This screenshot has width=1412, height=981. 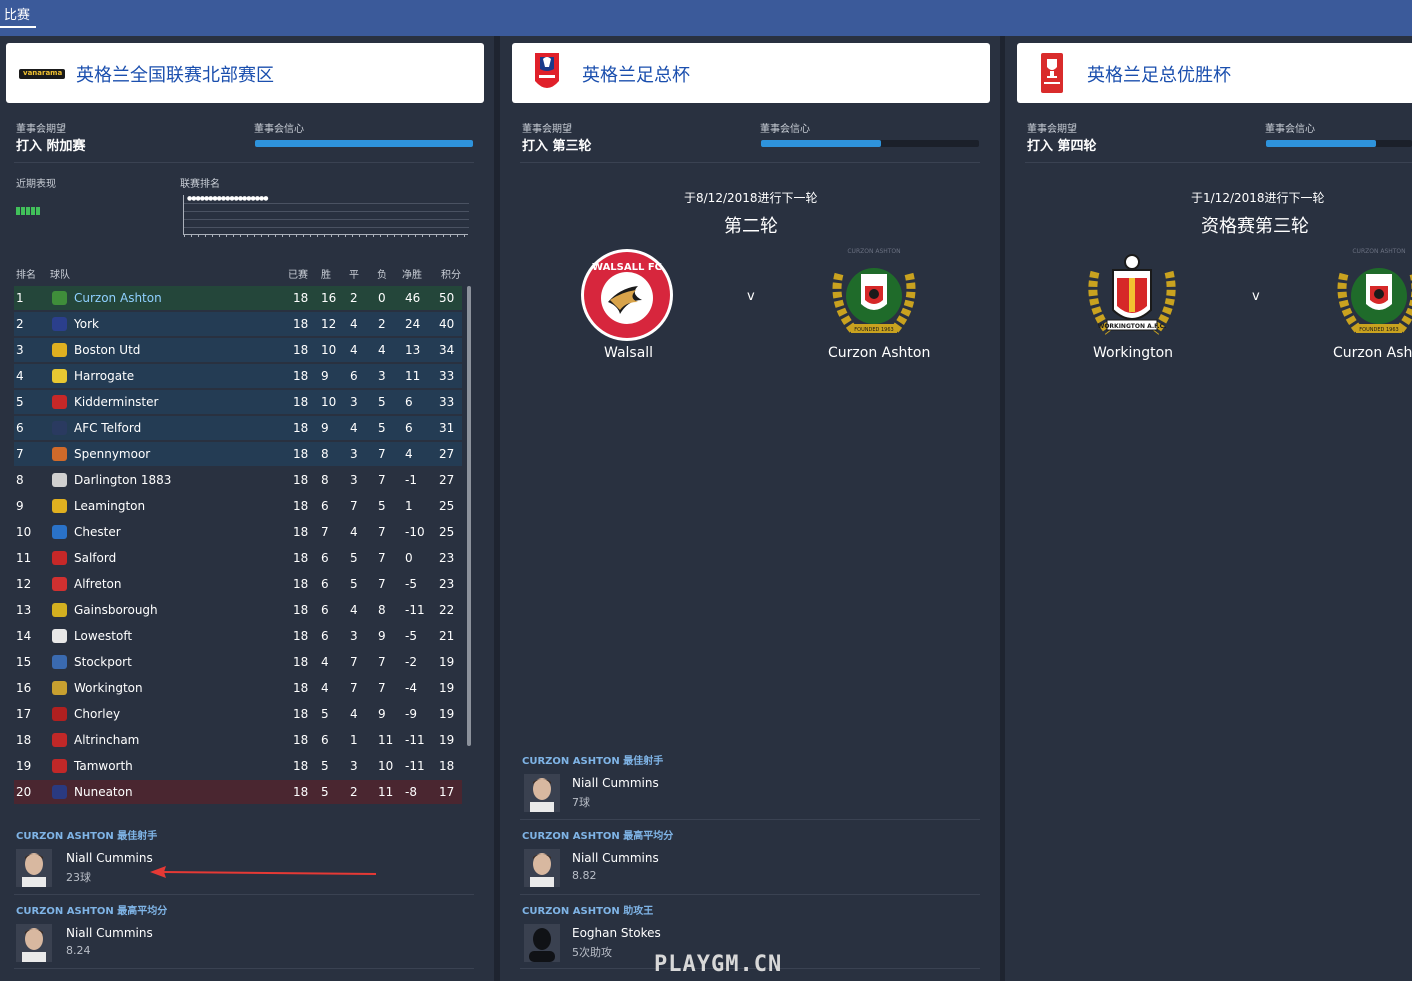 I want to click on table-row: 2 York 18 12 4 2 24 40, so click(x=247, y=324).